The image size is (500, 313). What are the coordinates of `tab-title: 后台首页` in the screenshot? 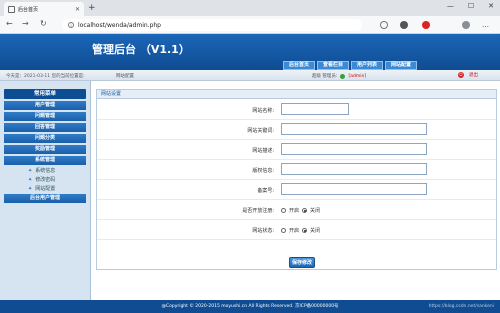 It's located at (28, 9).